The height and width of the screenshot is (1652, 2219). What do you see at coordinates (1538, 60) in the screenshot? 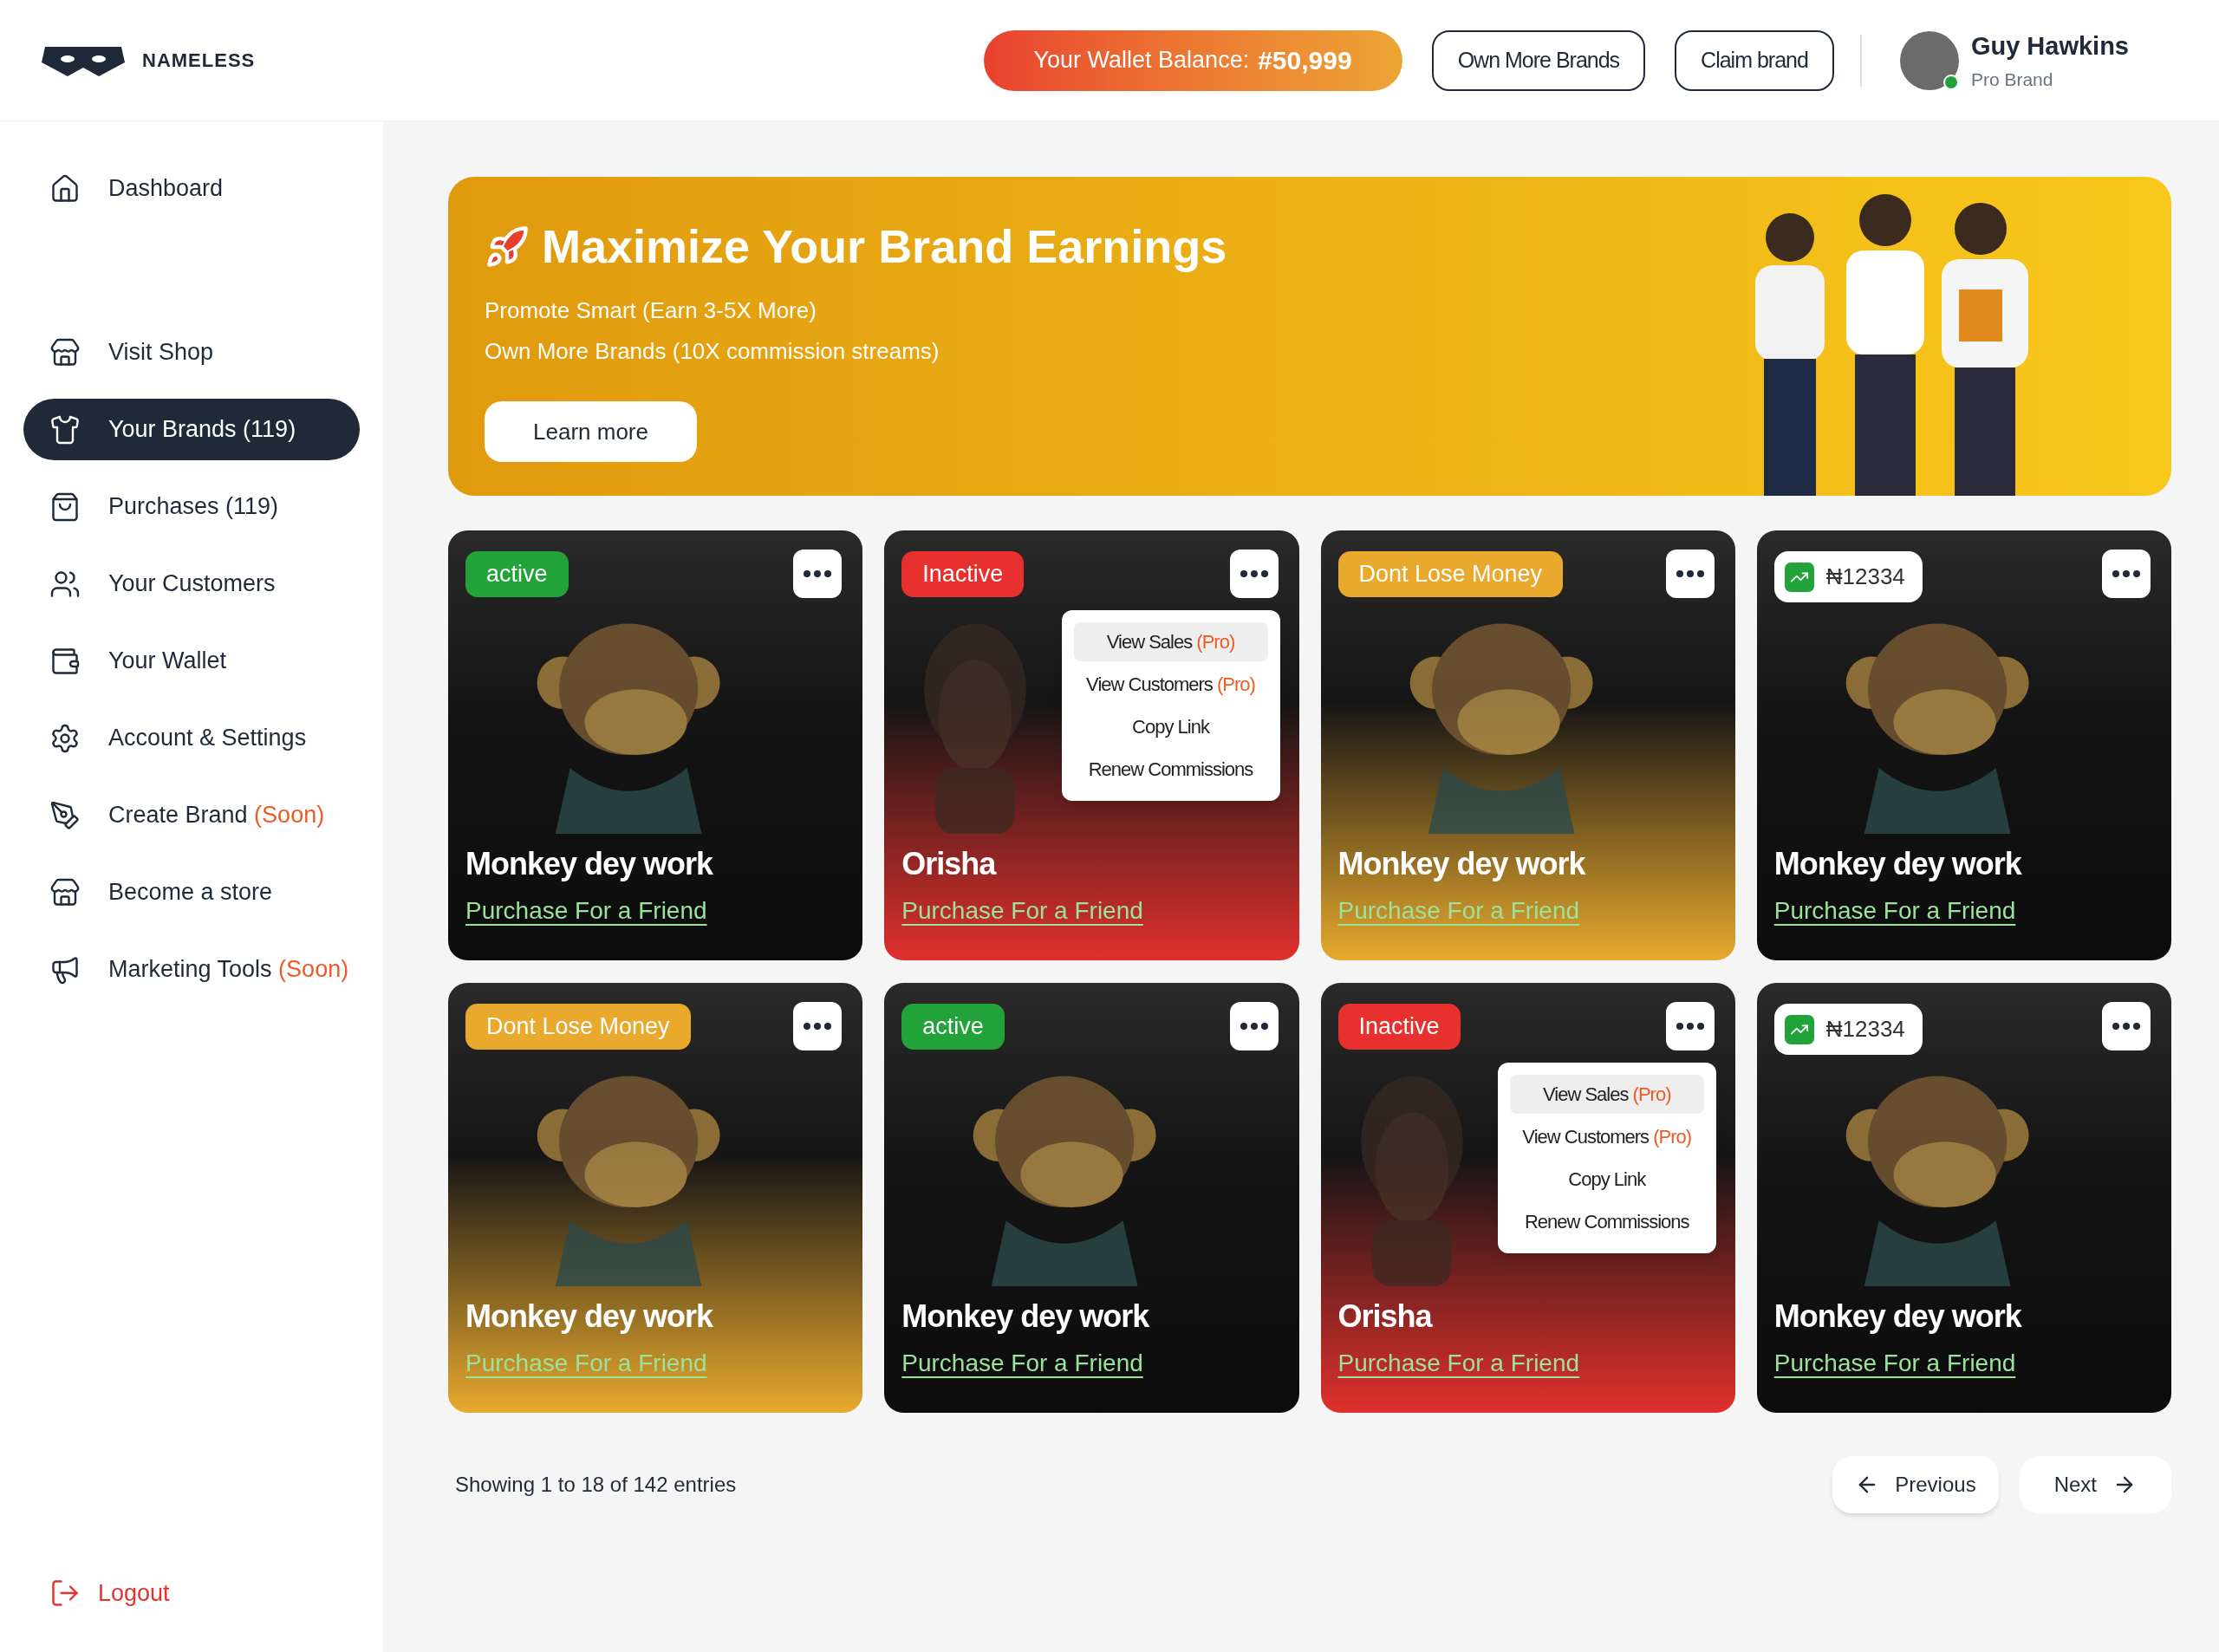
I see `header-button: Own More Brands` at bounding box center [1538, 60].